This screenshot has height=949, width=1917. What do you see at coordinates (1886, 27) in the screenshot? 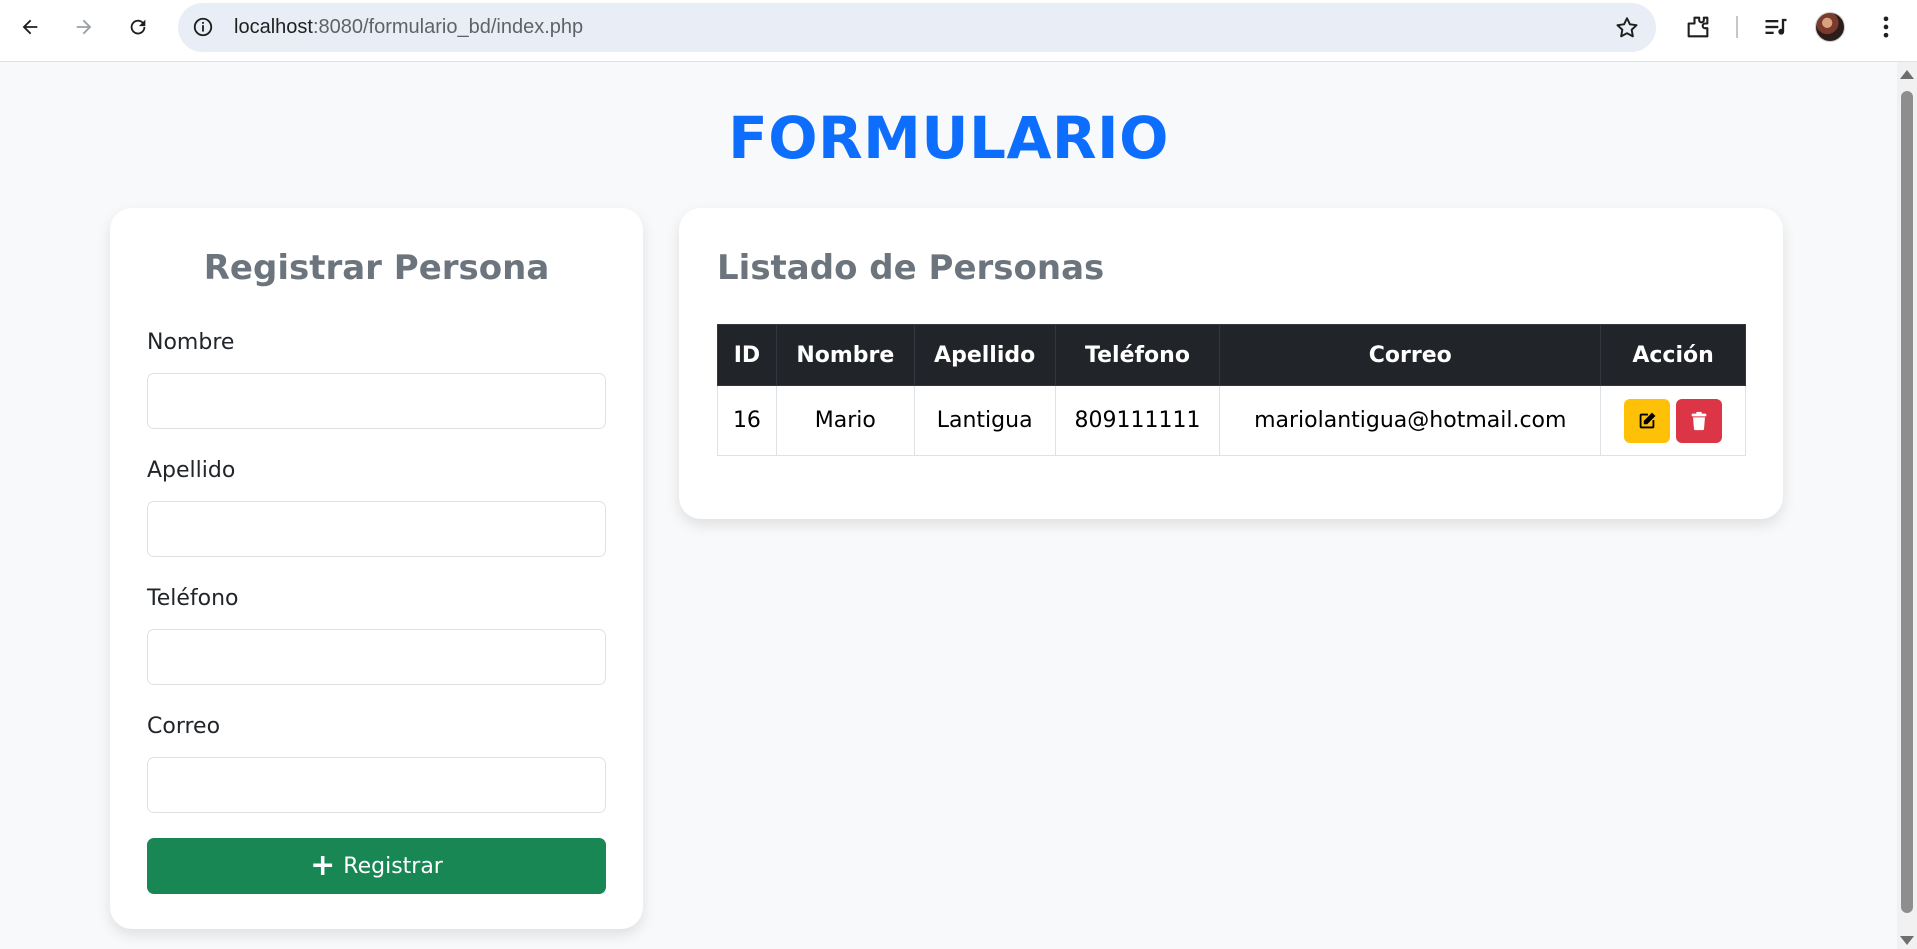
I see `menu-kebab-icon` at bounding box center [1886, 27].